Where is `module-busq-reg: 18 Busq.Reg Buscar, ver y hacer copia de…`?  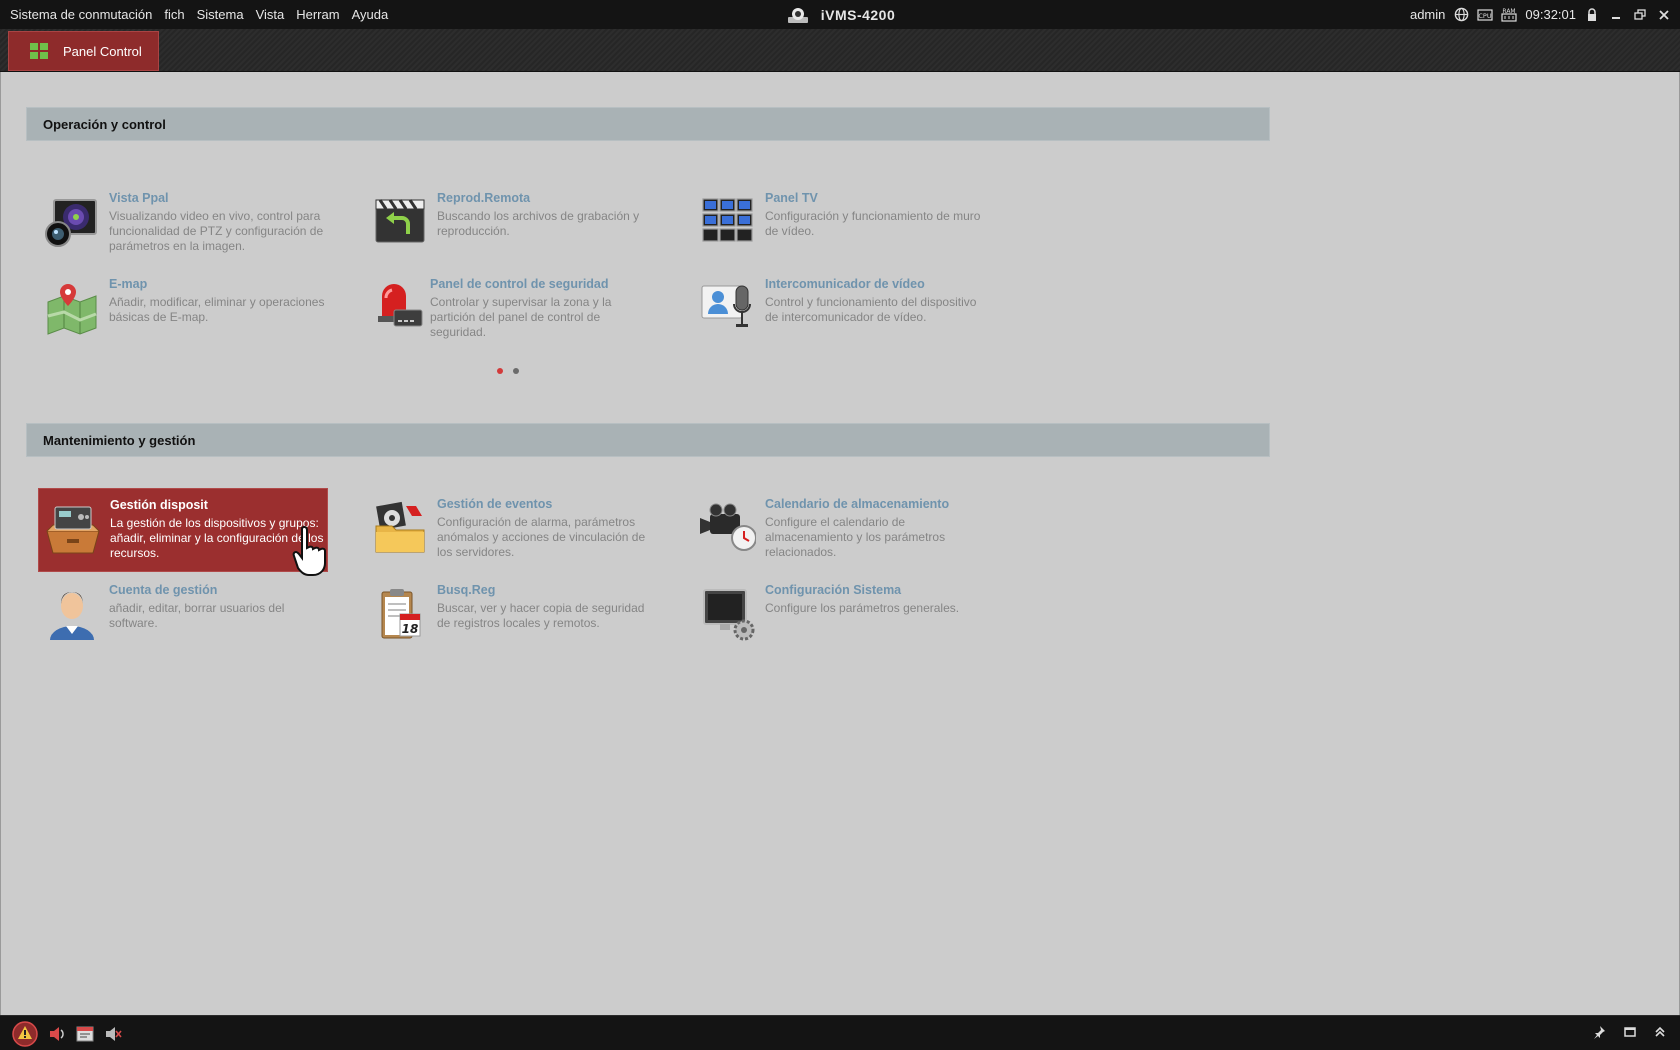
module-busq-reg: 18 Busq.Reg Buscar, ver y hacer copia de… is located at coordinates (511, 616).